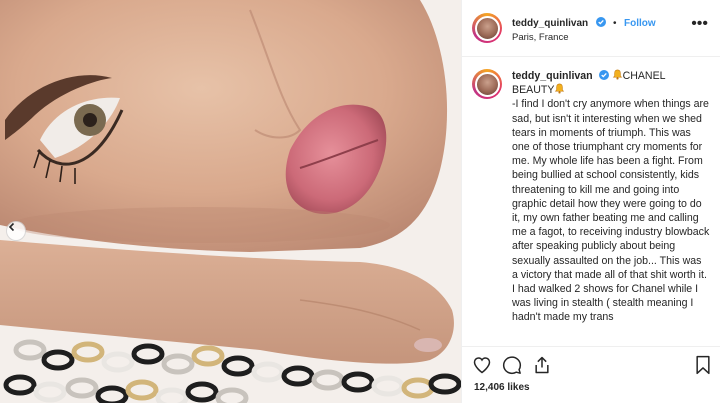  Describe the element at coordinates (552, 76) in the screenshot. I see `caption-username: teddy_quinlivan` at that location.